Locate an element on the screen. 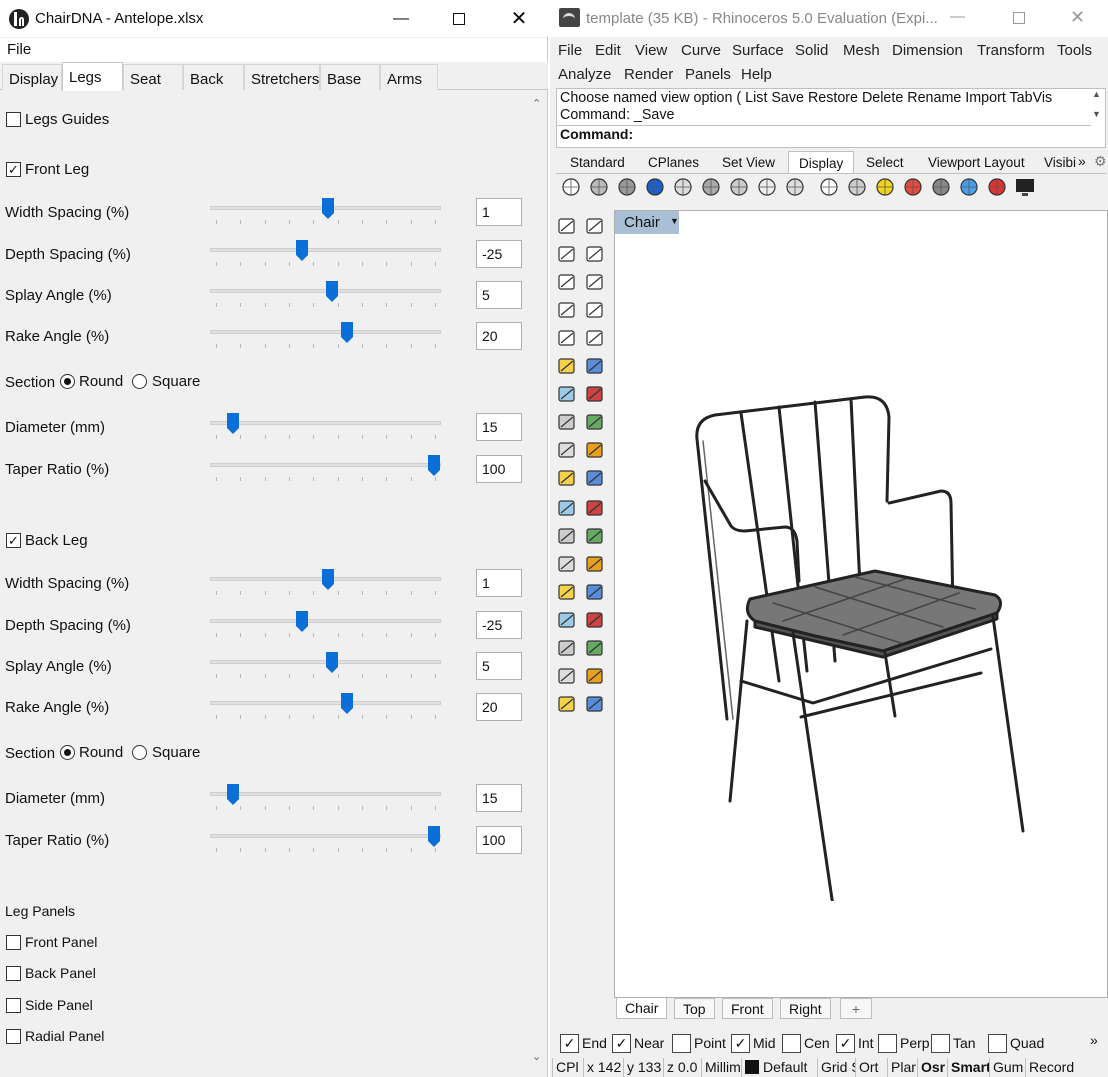  scale-icon is located at coordinates (595, 536).